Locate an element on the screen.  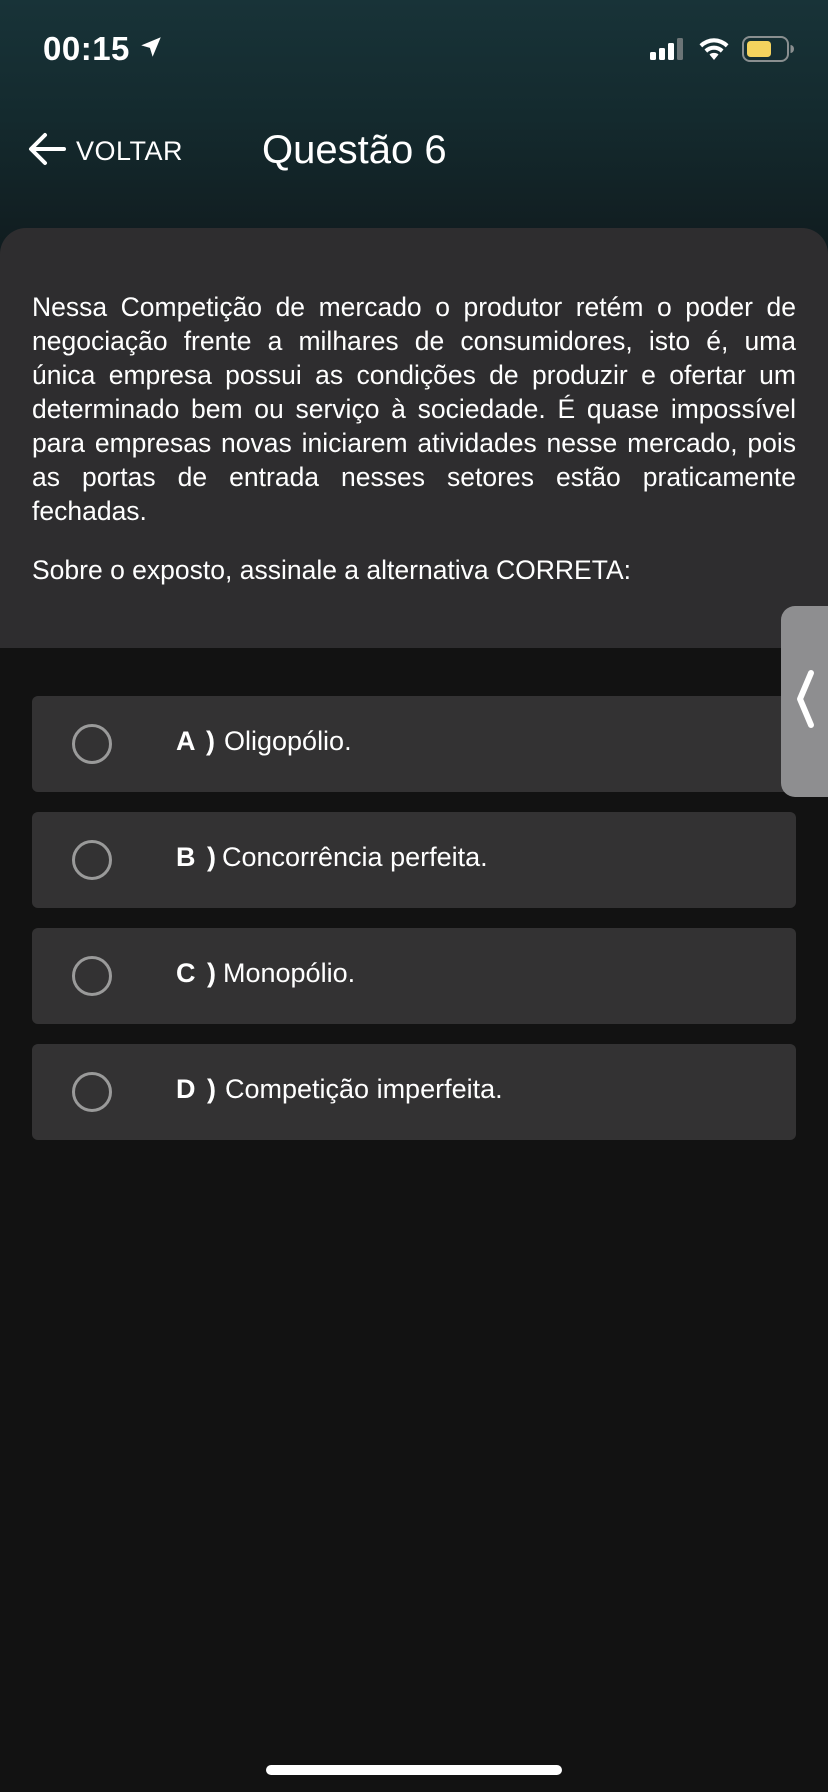
option-text: Competição imperfeita. is located at coordinates (364, 1089).